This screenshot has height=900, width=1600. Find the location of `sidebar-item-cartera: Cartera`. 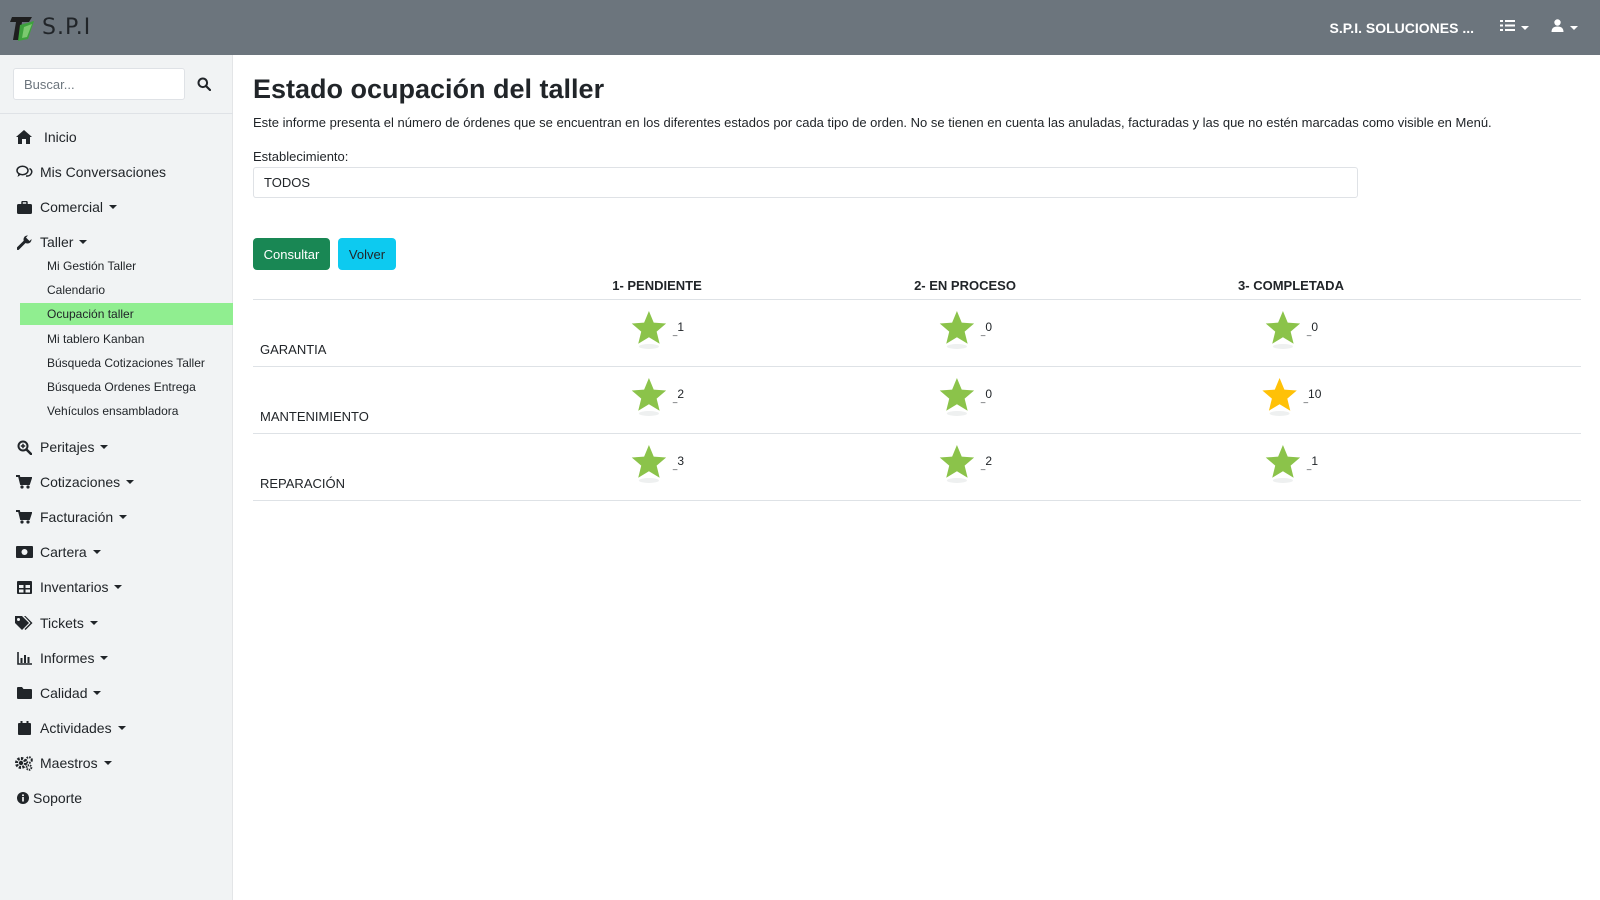

sidebar-item-cartera: Cartera is located at coordinates (58, 552).